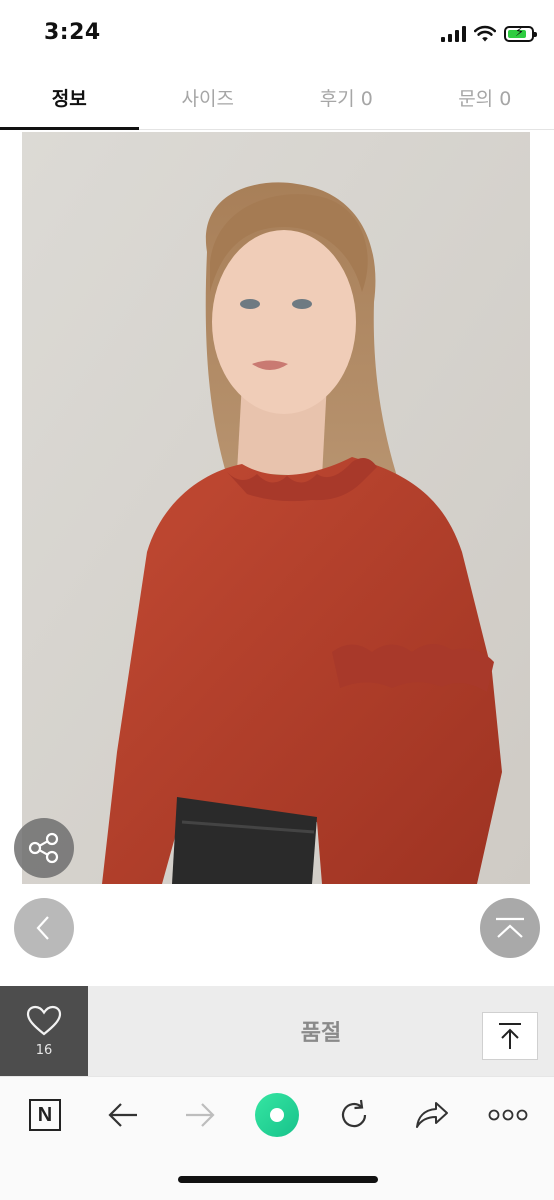 This screenshot has height=1200, width=554. I want to click on green-dot-icon, so click(277, 1115).